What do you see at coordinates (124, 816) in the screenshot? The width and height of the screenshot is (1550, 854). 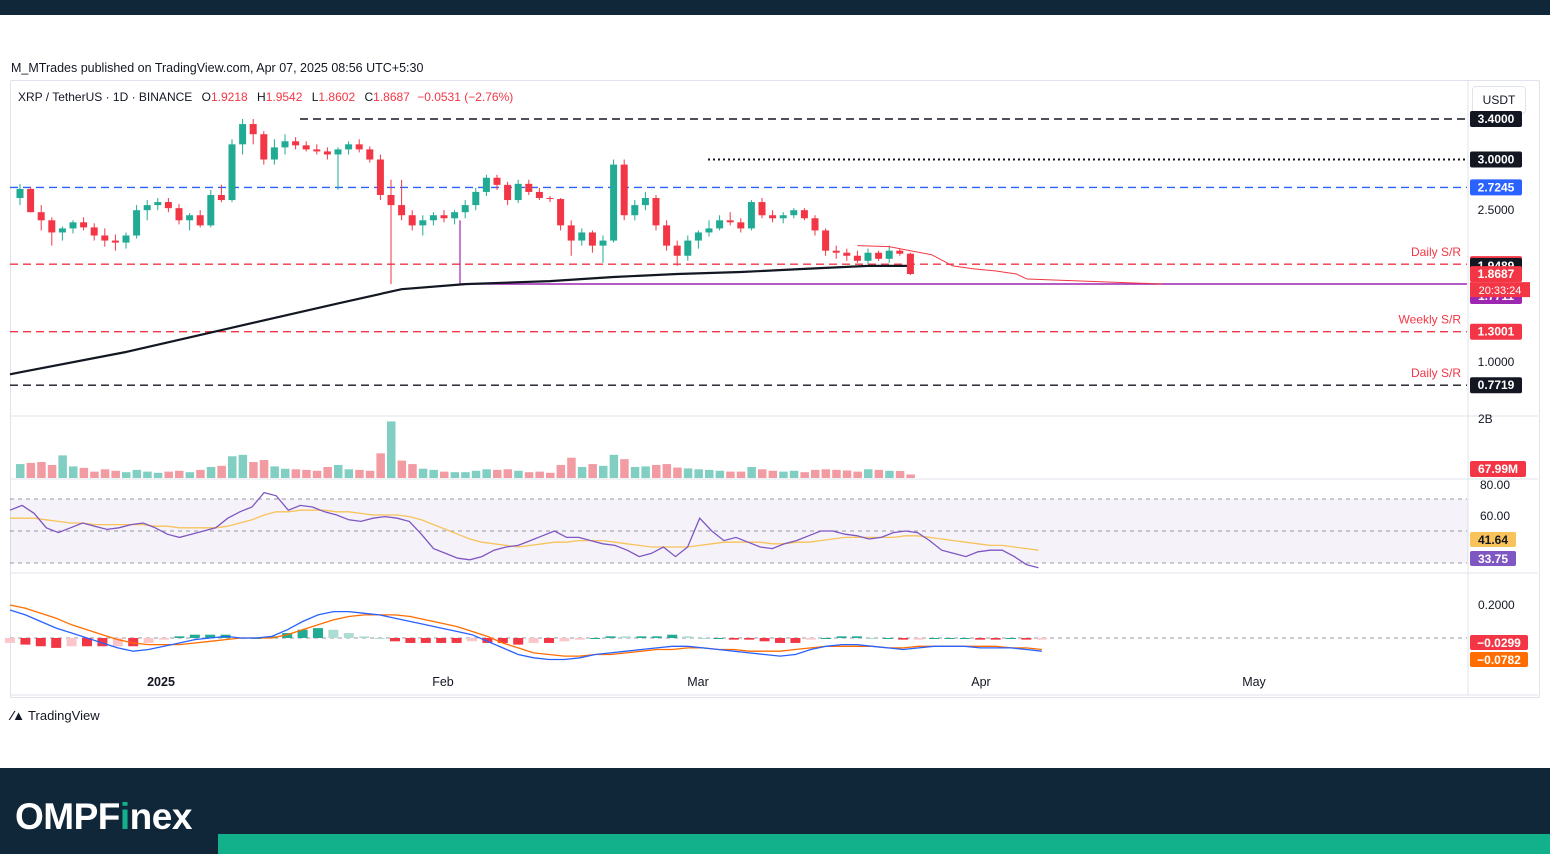 I see `brand-text-accent: i` at bounding box center [124, 816].